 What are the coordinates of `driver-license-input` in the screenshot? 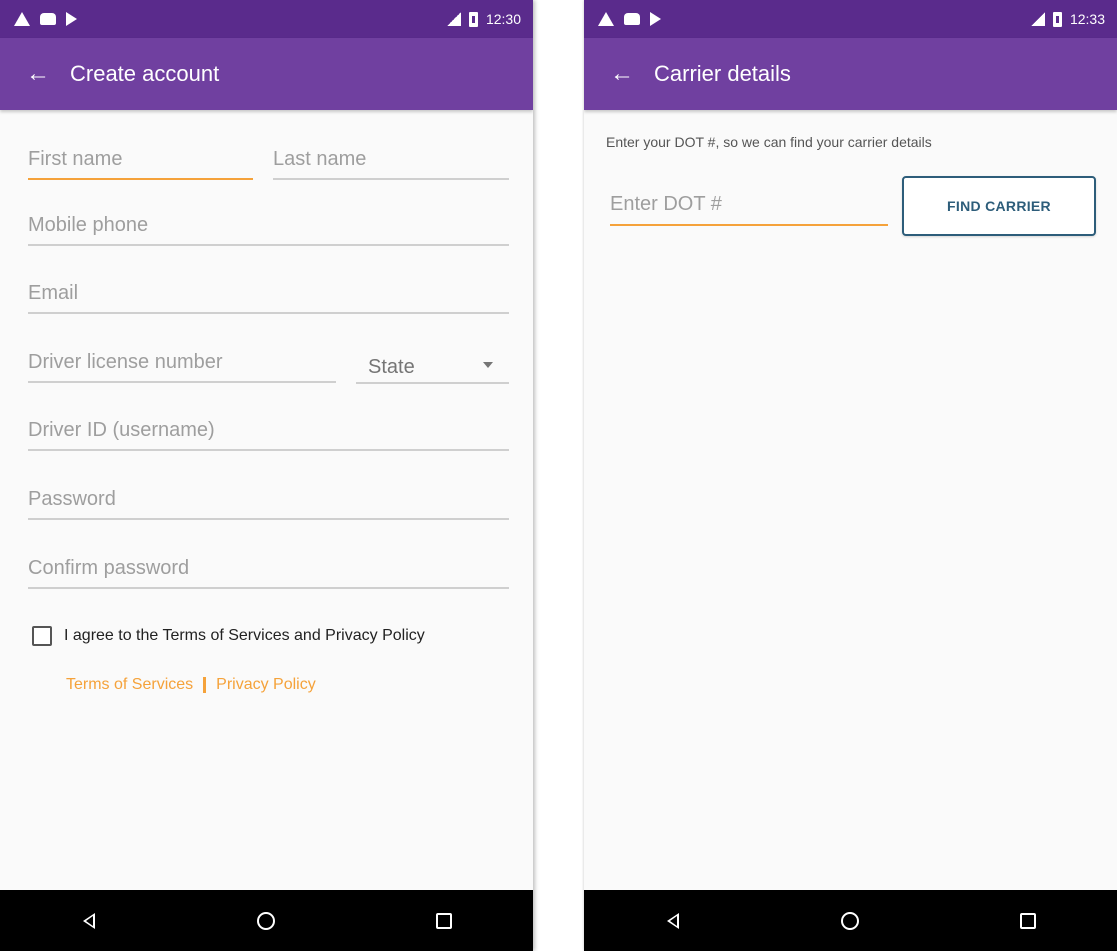 It's located at (182, 362).